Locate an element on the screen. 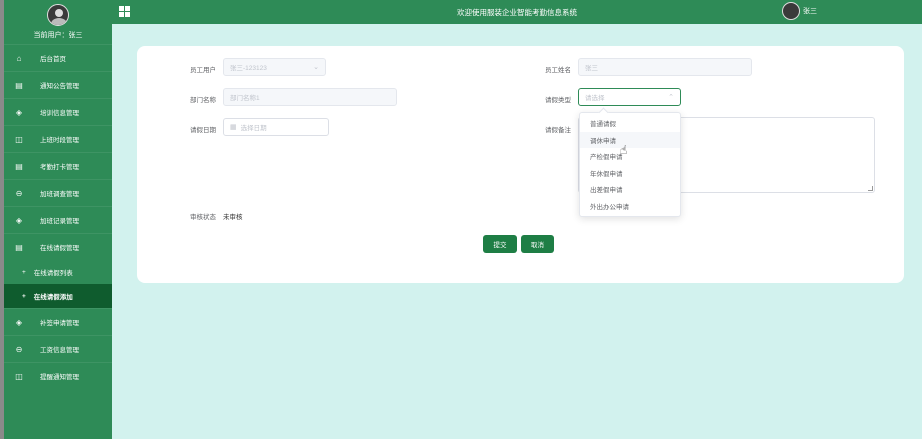  sidebar-item-label: 通知公告管理 is located at coordinates (59, 86).